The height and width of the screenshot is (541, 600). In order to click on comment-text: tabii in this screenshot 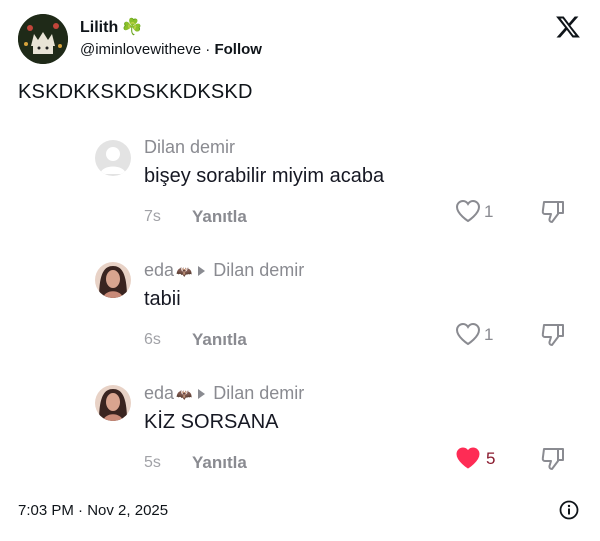, I will do `click(162, 299)`.